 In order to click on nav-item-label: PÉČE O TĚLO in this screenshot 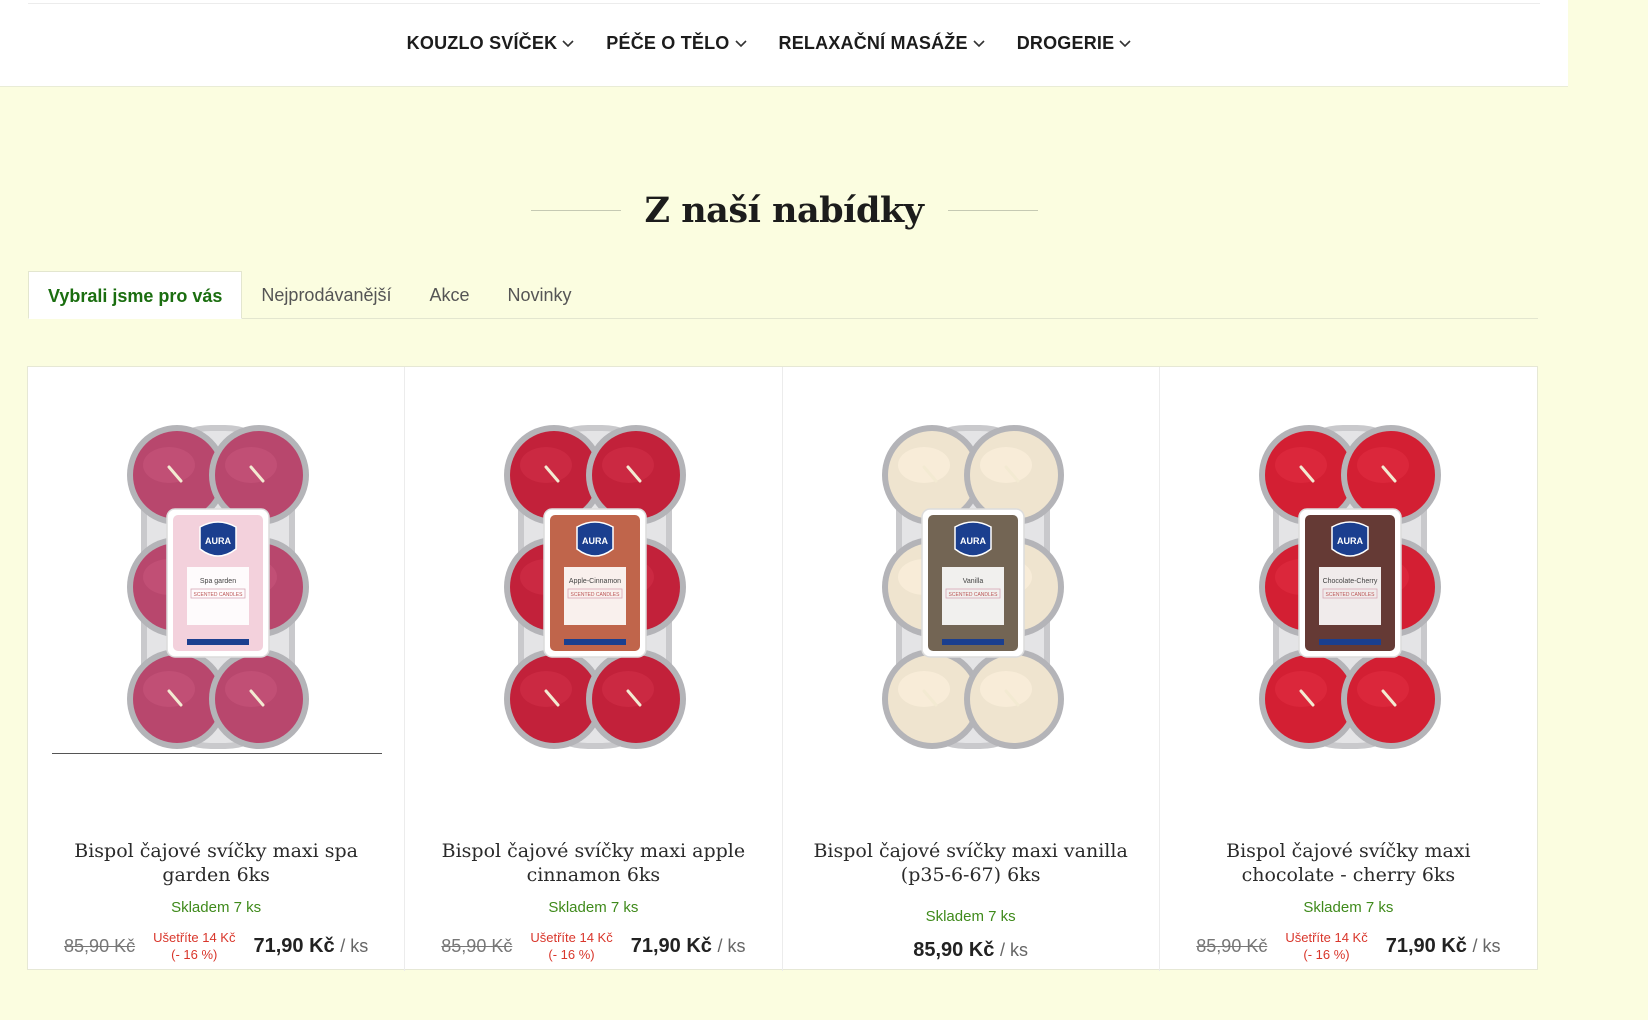, I will do `click(668, 43)`.